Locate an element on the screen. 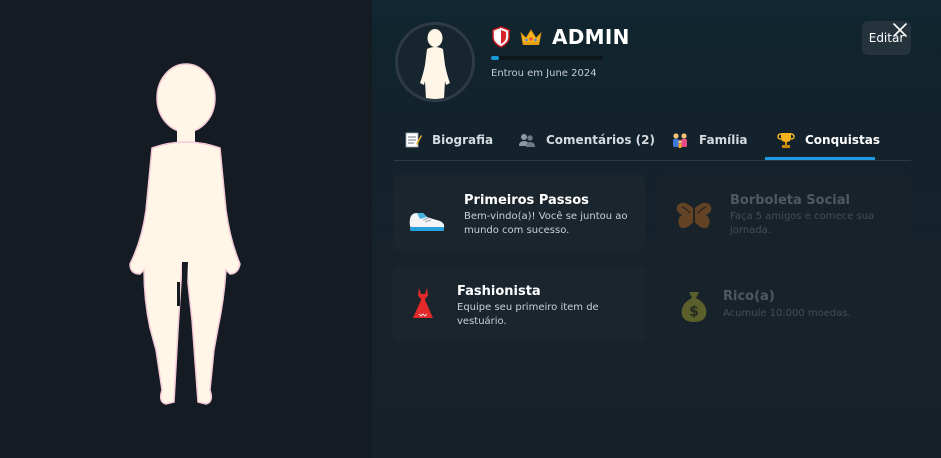  tab-biografia: Biografia is located at coordinates (448, 140).